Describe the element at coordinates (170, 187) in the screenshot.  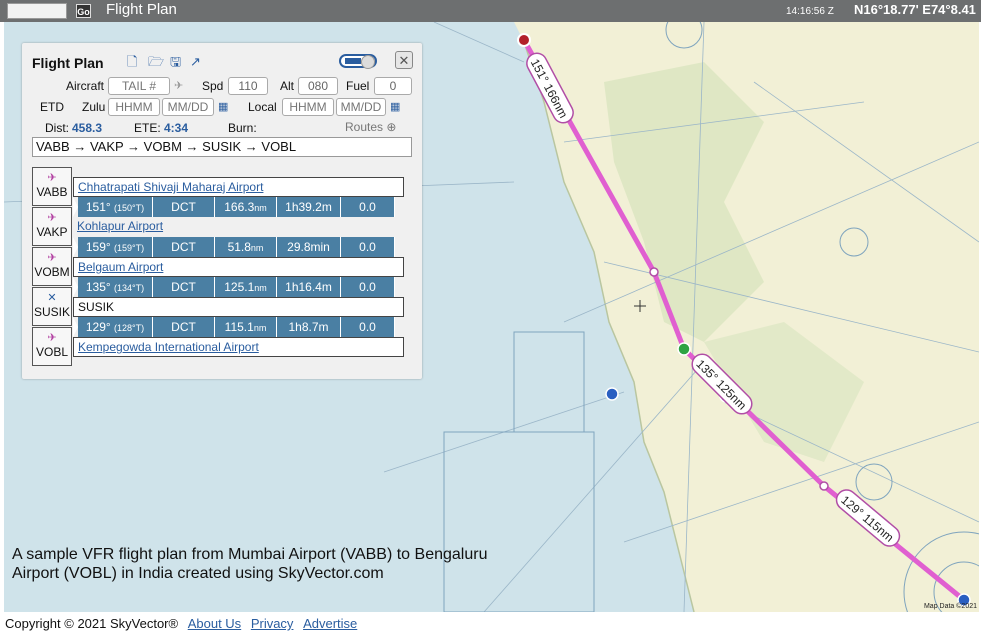
I see `waypoint-link: Chhatrapati Shivaji Maharaj Airport` at that location.